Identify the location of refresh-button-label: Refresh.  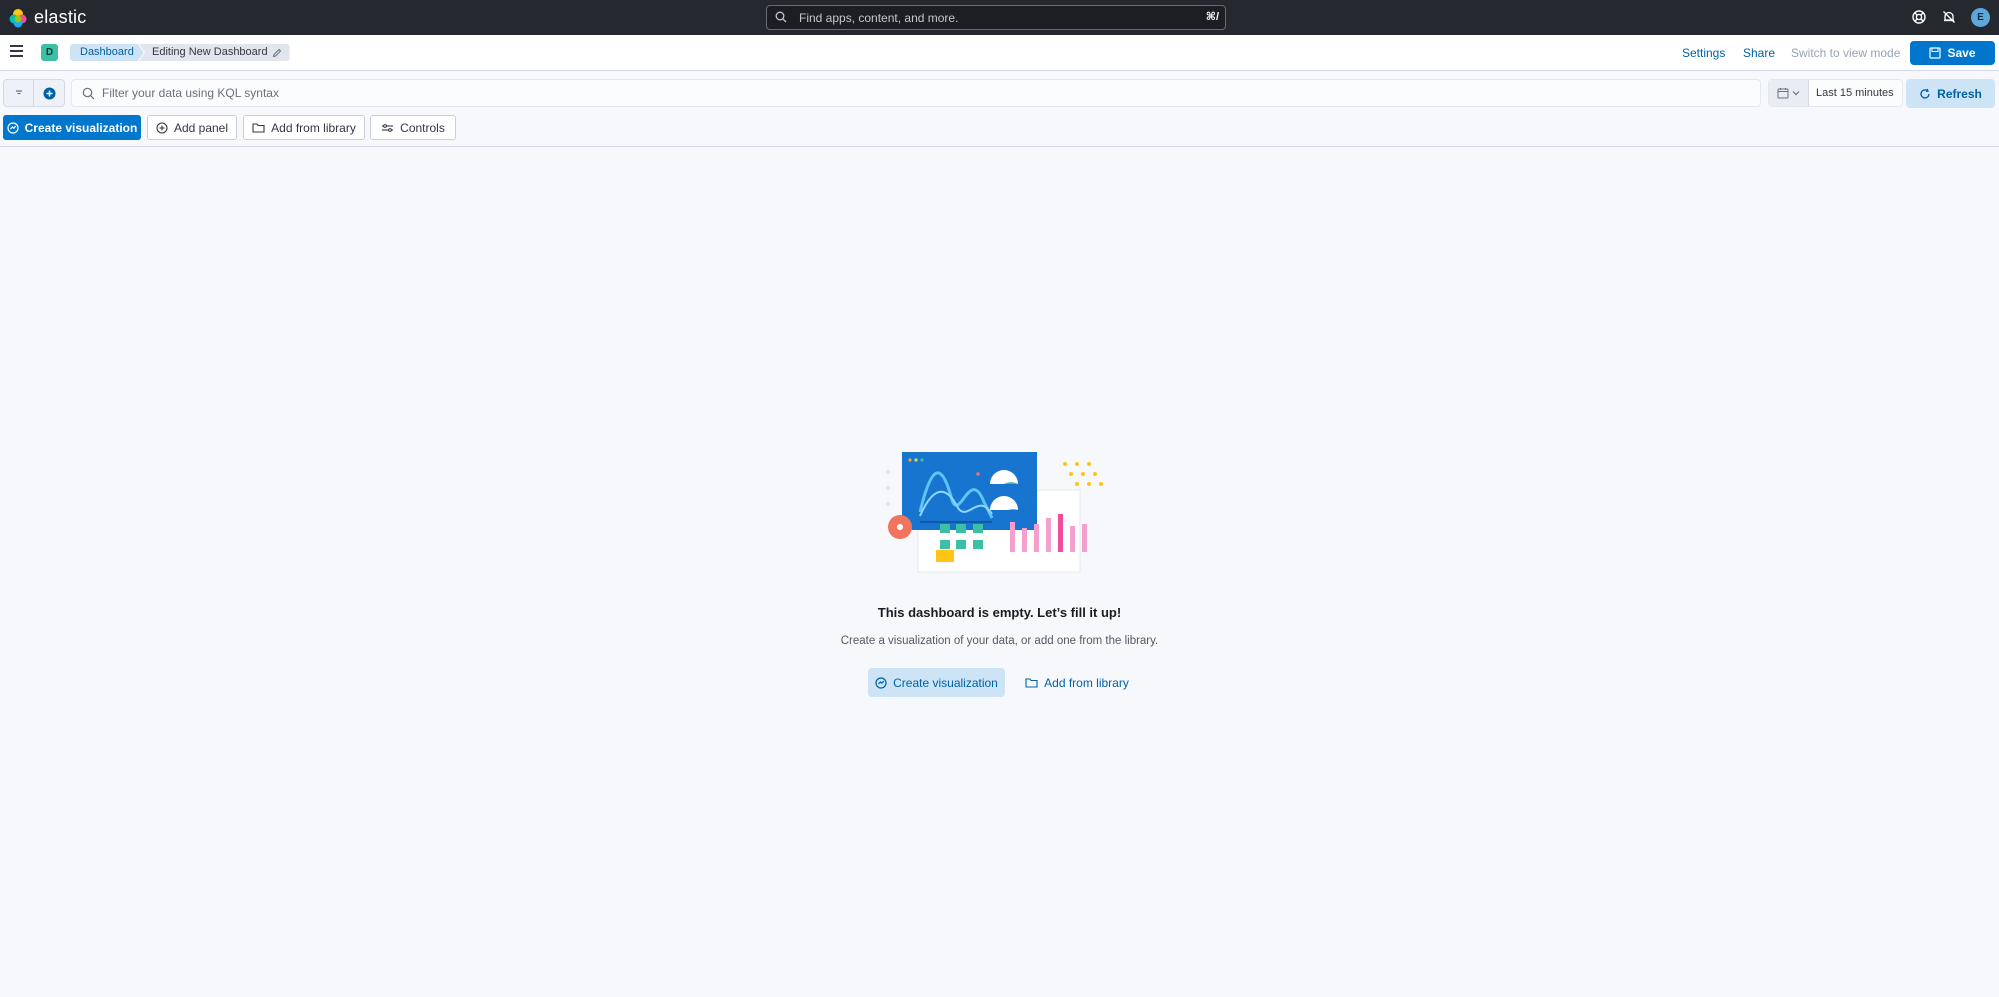
(1959, 93).